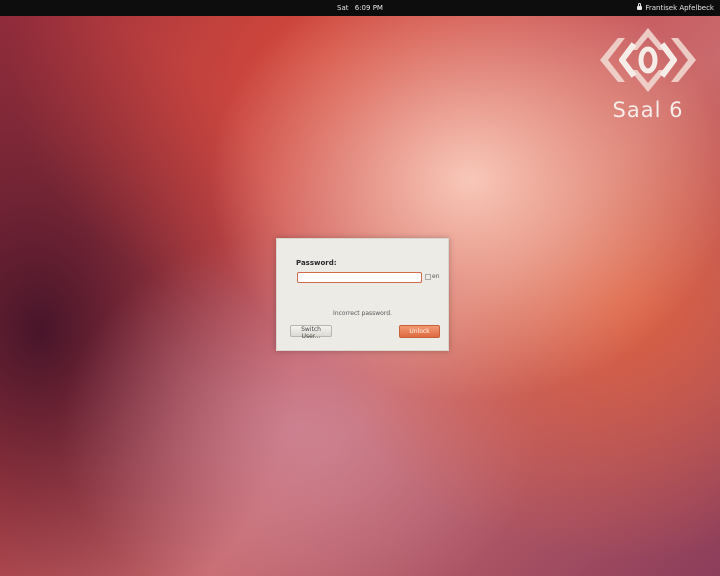 The width and height of the screenshot is (720, 576). Describe the element at coordinates (679, 8) in the screenshot. I see `user-name: Frantisek Apfelbeck` at that location.